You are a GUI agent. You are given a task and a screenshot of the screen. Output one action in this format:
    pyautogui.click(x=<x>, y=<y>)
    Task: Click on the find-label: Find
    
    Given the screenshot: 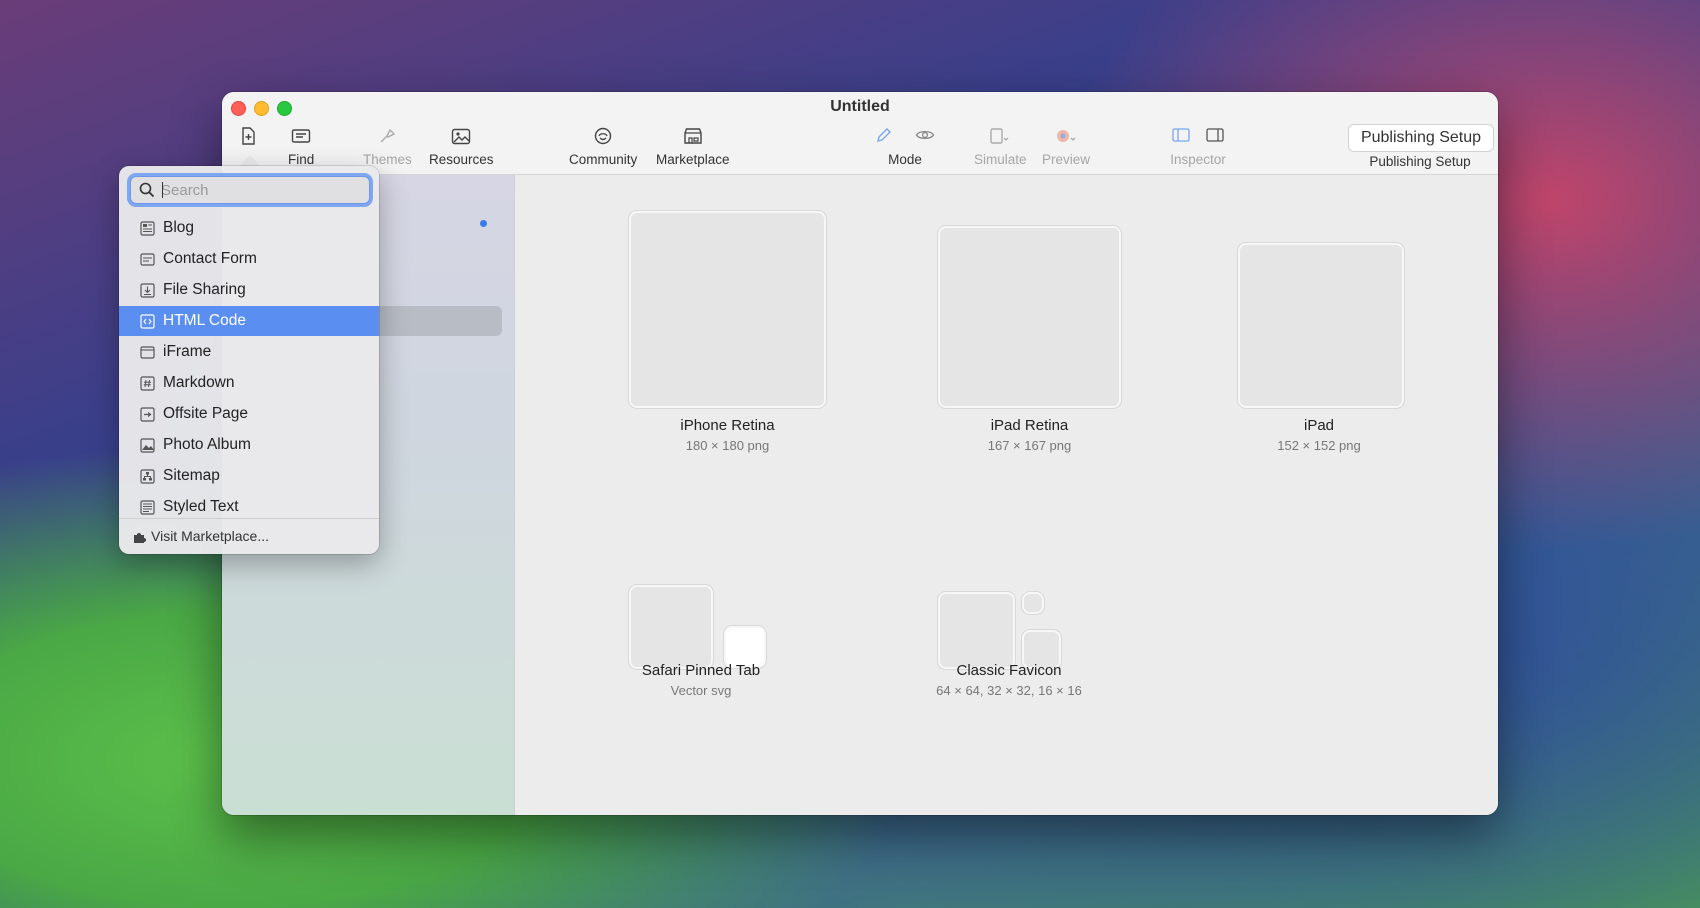 What is the action you would take?
    pyautogui.click(x=301, y=159)
    